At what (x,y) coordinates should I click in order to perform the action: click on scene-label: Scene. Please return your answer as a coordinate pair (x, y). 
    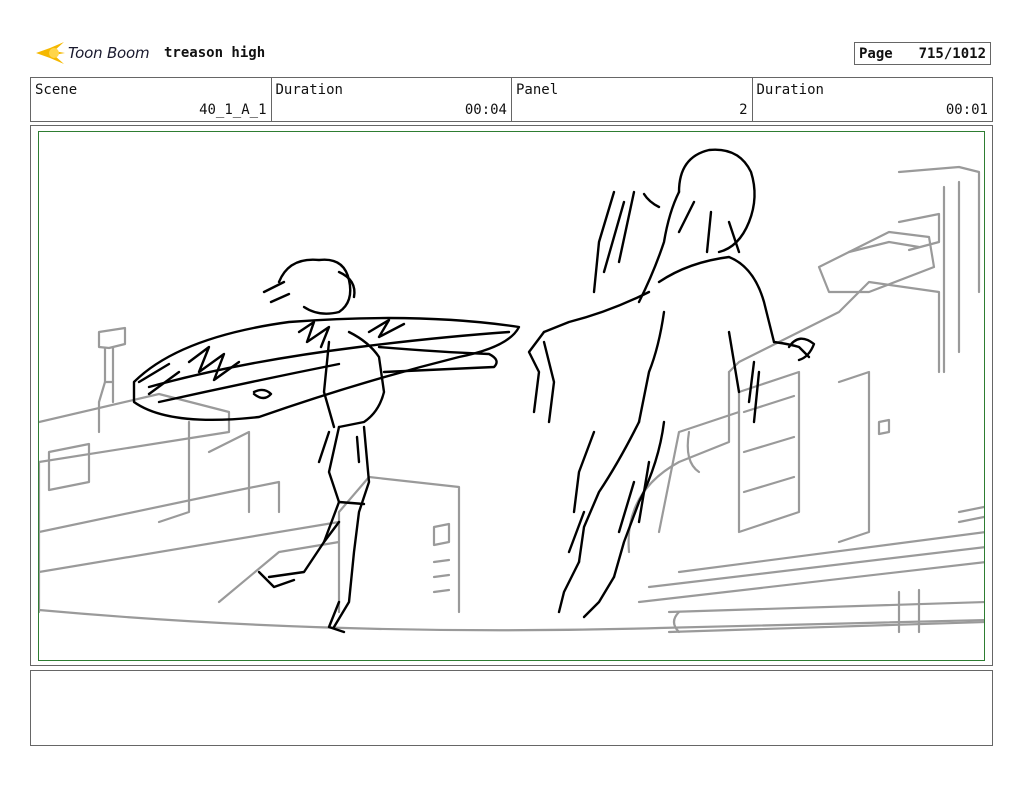
    Looking at the image, I should click on (56, 90).